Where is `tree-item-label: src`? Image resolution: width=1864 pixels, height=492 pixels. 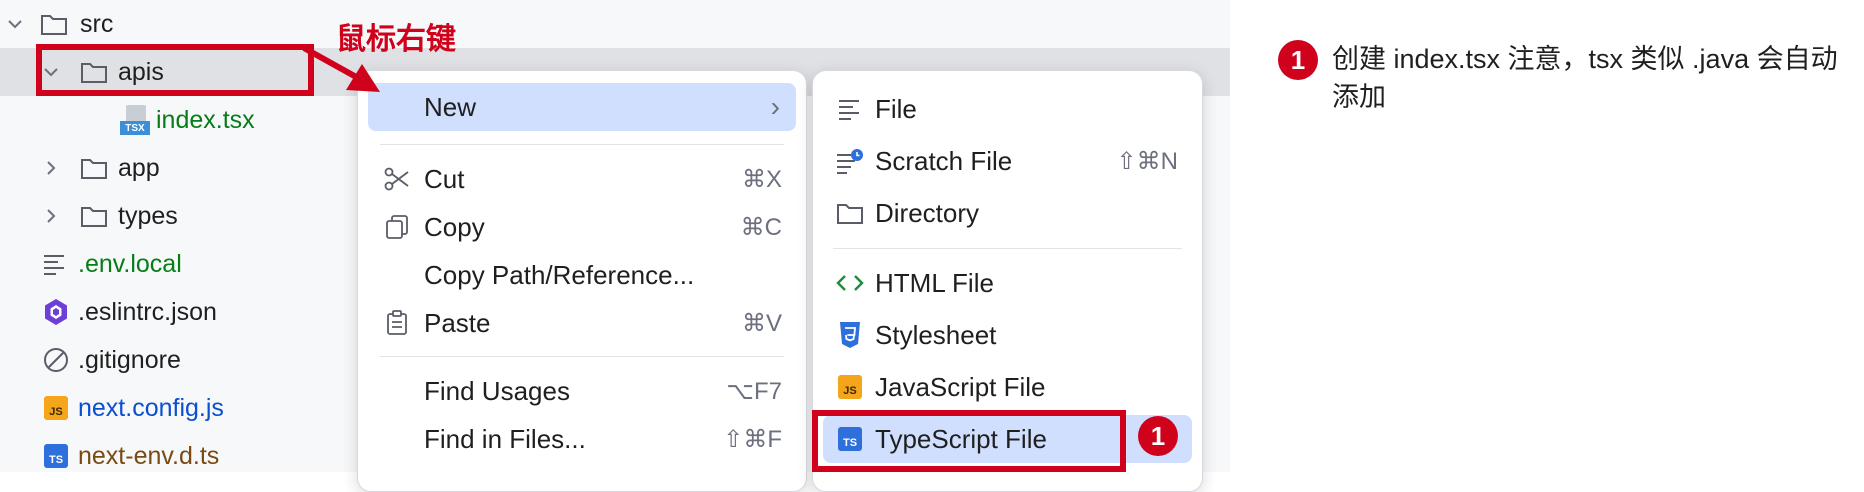 tree-item-label: src is located at coordinates (97, 23).